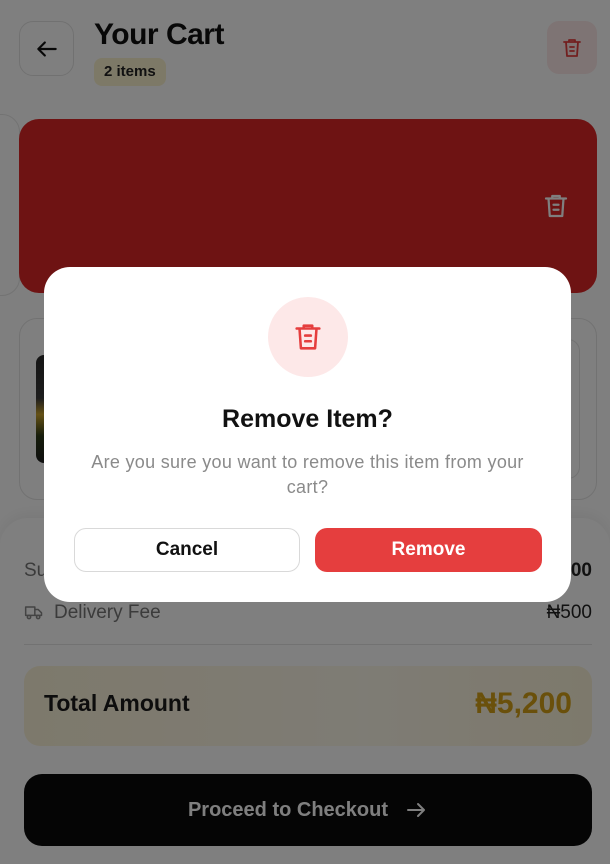  I want to click on dialog-icon-circle, so click(308, 337).